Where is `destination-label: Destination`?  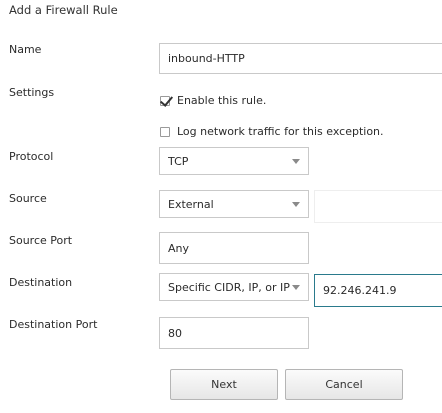
destination-label: Destination is located at coordinates (41, 282).